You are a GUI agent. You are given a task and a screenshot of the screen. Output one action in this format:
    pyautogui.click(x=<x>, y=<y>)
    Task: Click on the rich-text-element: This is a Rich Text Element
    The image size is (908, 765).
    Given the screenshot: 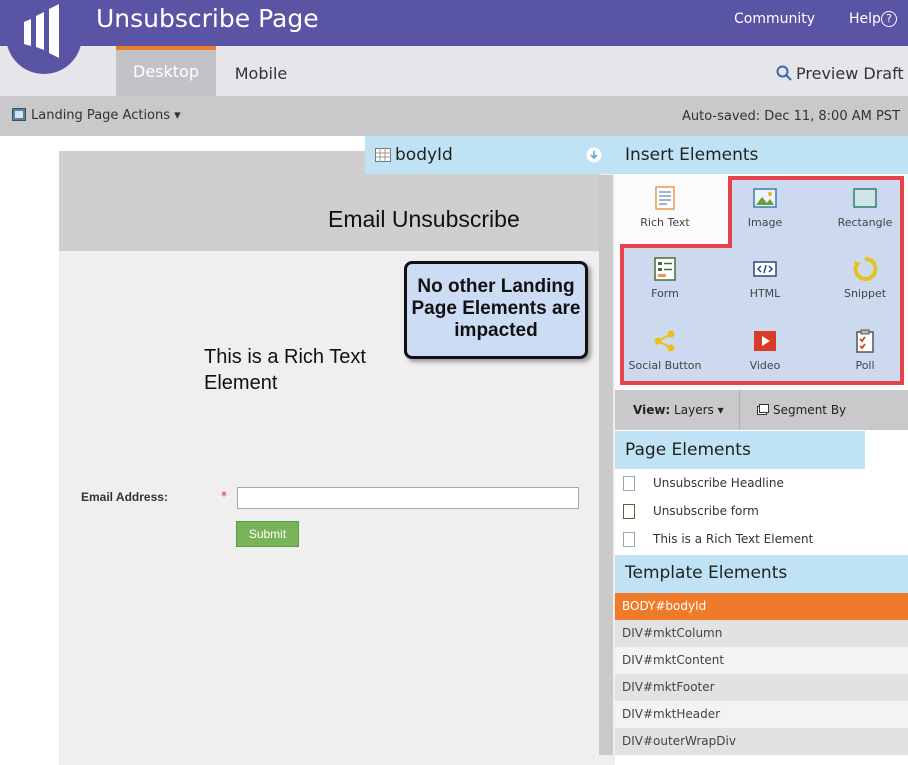 What is the action you would take?
    pyautogui.click(x=314, y=370)
    